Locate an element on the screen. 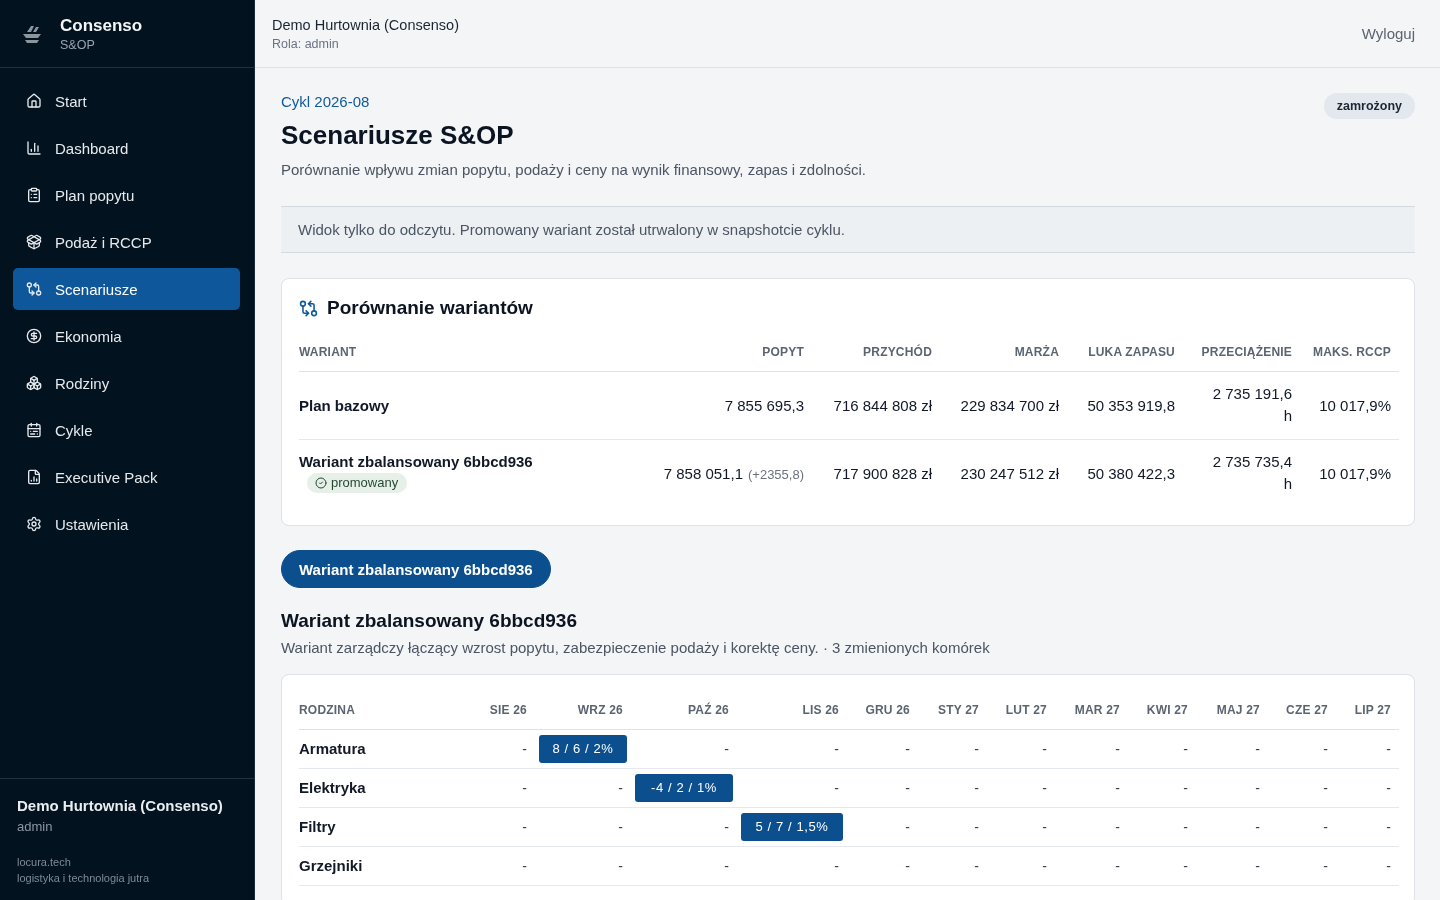 Image resolution: width=1440 pixels, height=900 pixels. nav-item: Ekonomia is located at coordinates (126, 336).